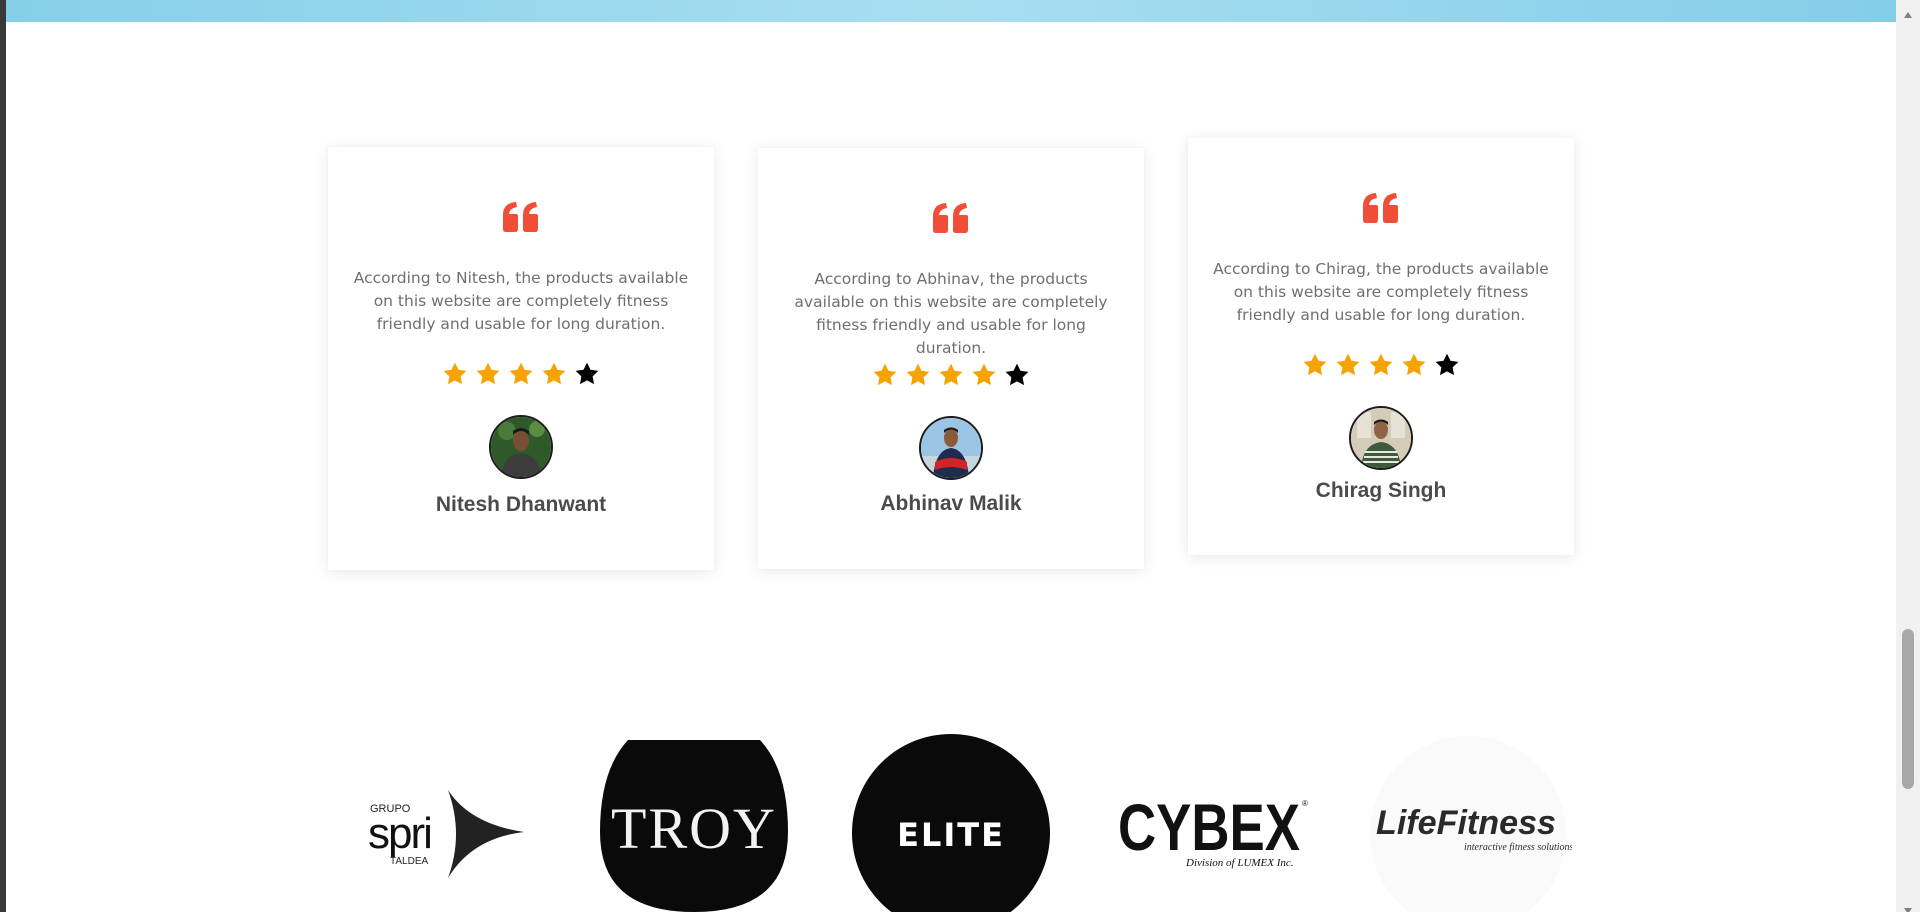 The height and width of the screenshot is (912, 1920). Describe the element at coordinates (1908, 456) in the screenshot. I see `vertical-scrollbar` at that location.